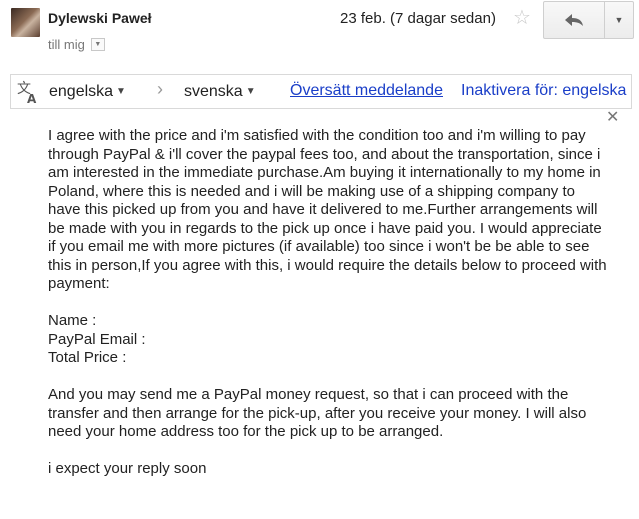 This screenshot has height=519, width=639. Describe the element at coordinates (32, 98) in the screenshot. I see `svg-text: A` at that location.